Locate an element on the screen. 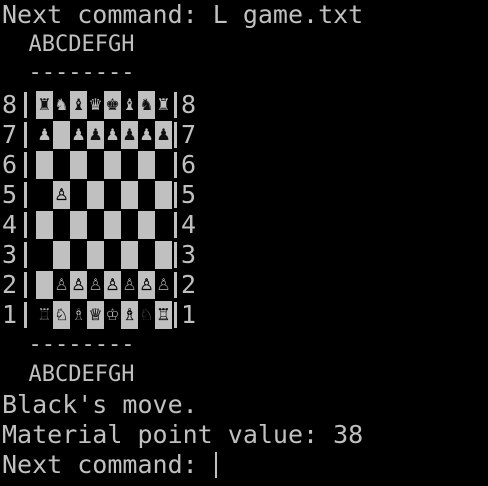  command-prompt: Next command: is located at coordinates (109, 465).